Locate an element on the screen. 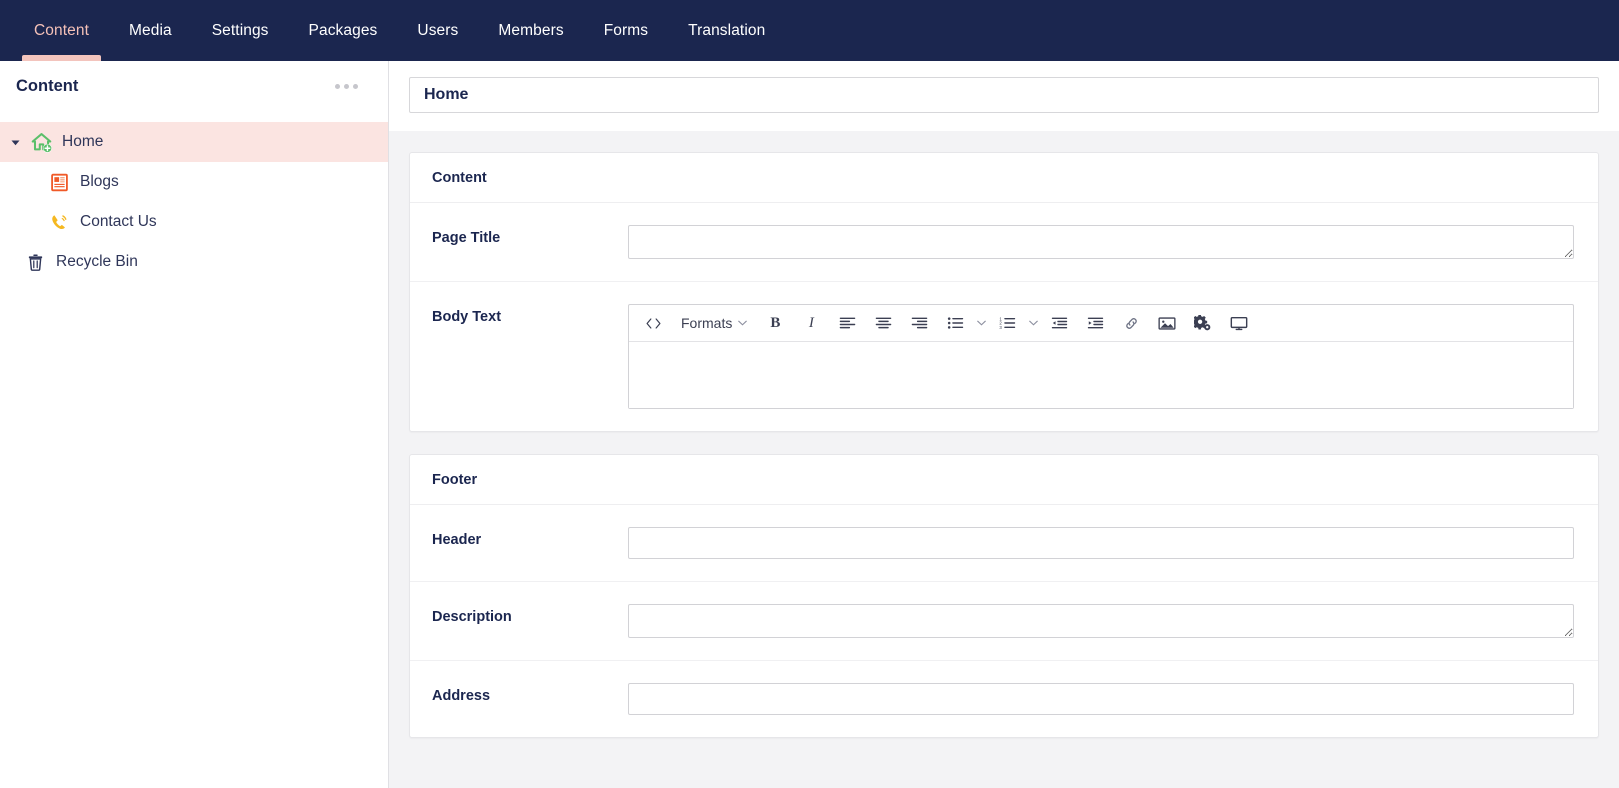 Image resolution: width=1619 pixels, height=788 pixels. italic-label: I is located at coordinates (811, 322).